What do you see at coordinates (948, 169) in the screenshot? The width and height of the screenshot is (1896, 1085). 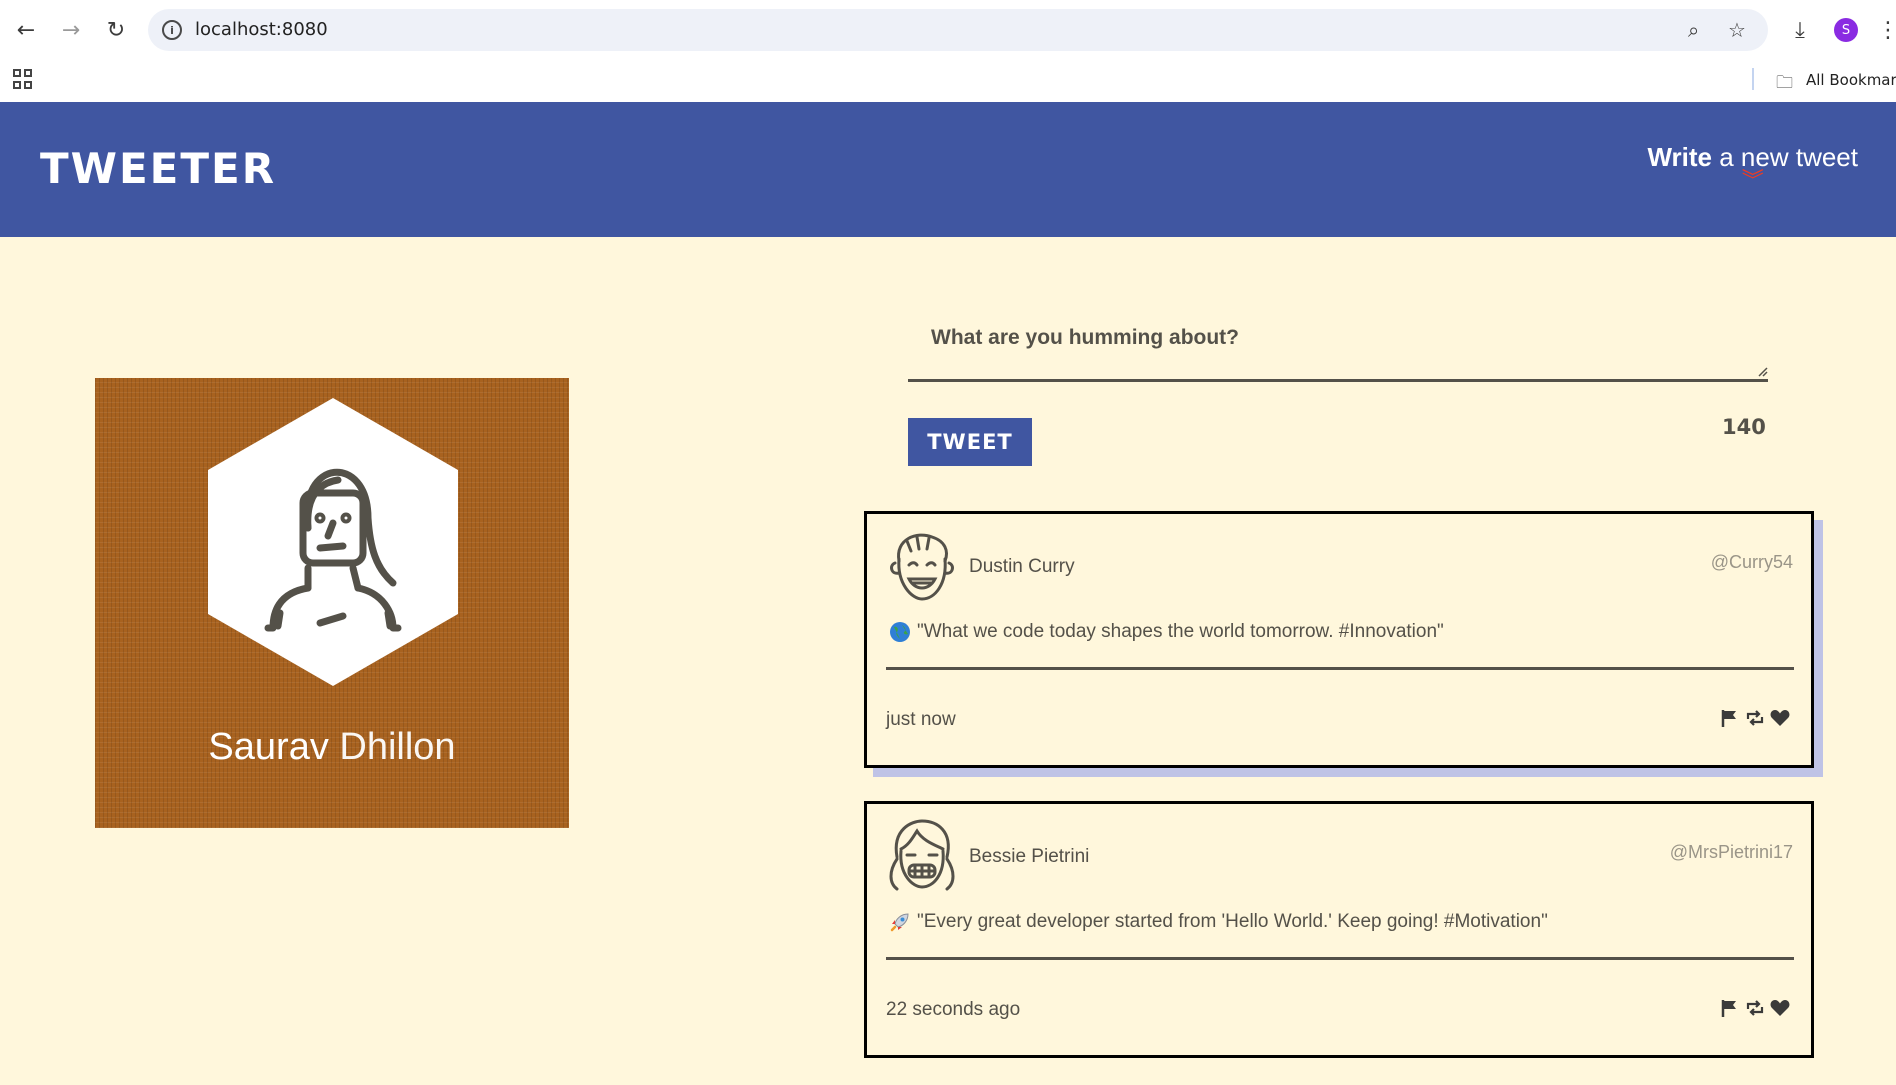 I see `site-header: TWEETER Write a new tweet ︾` at bounding box center [948, 169].